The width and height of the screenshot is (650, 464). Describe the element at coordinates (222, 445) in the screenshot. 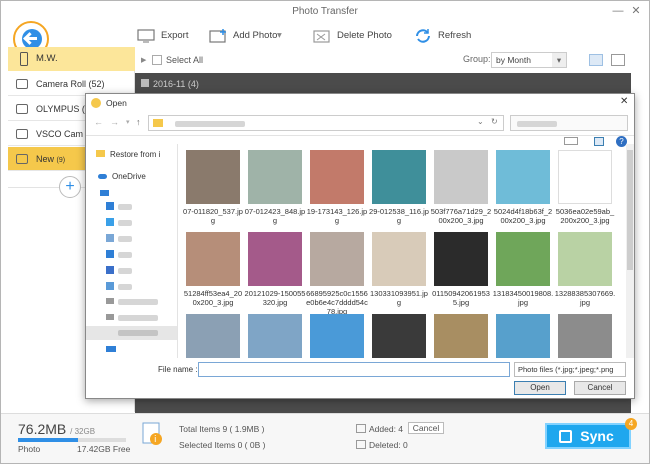

I see `selected-items: Selected Items 0 ( 0B )` at that location.